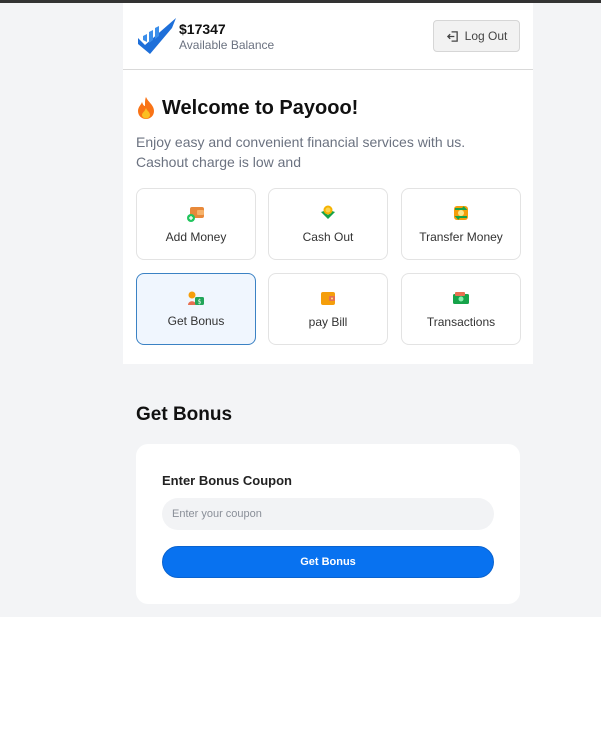 Image resolution: width=601 pixels, height=729 pixels. Describe the element at coordinates (227, 45) in the screenshot. I see `balance-label: Available Balance` at that location.